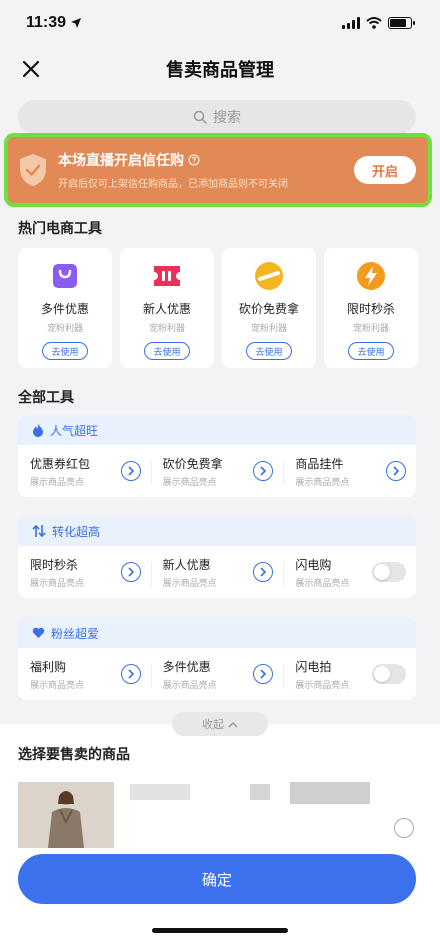 This screenshot has height=942, width=440. Describe the element at coordinates (65, 276) in the screenshot. I see `shopping-bag-icon` at that location.